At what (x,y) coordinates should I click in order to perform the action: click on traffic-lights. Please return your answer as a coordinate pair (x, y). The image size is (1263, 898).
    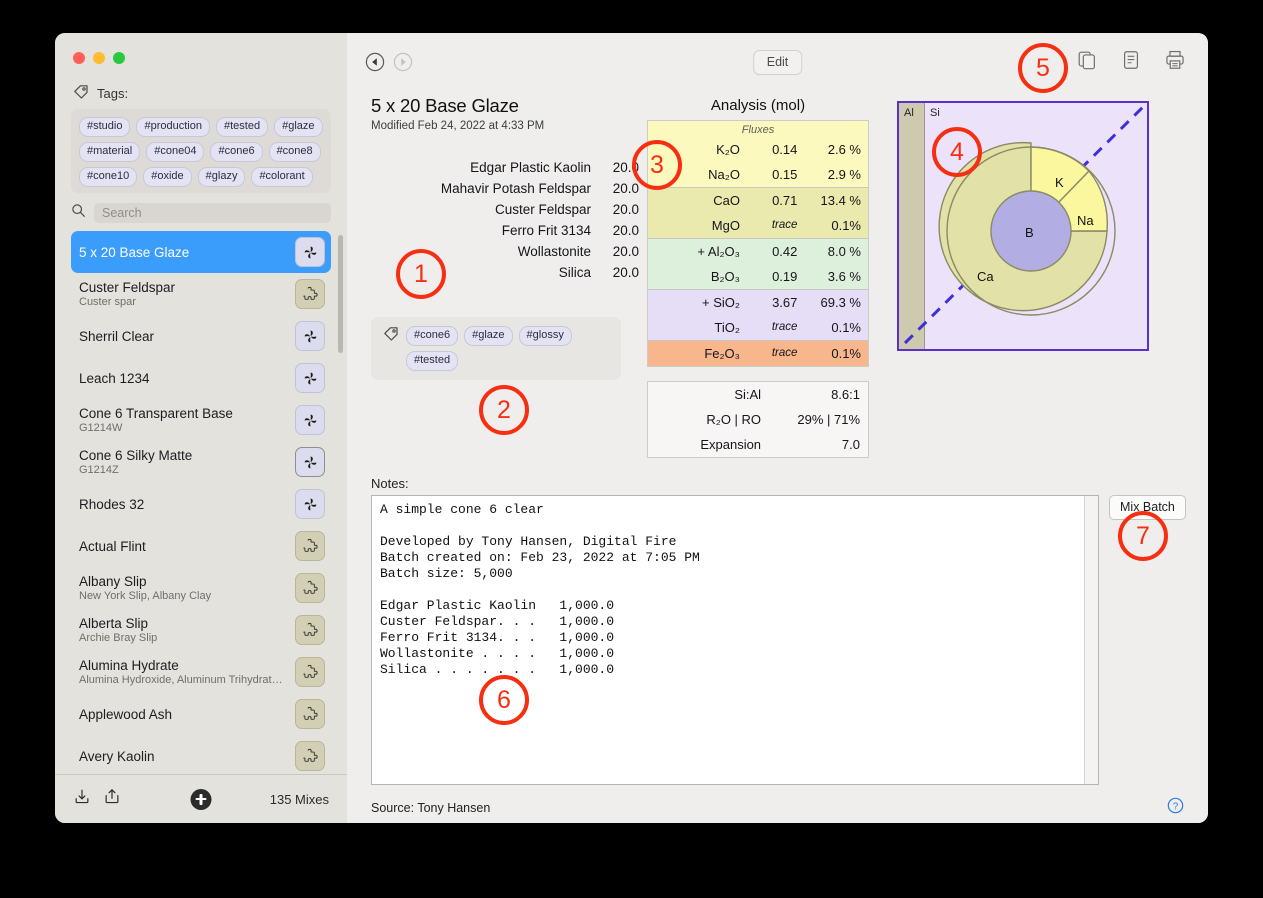
    Looking at the image, I should click on (201, 54).